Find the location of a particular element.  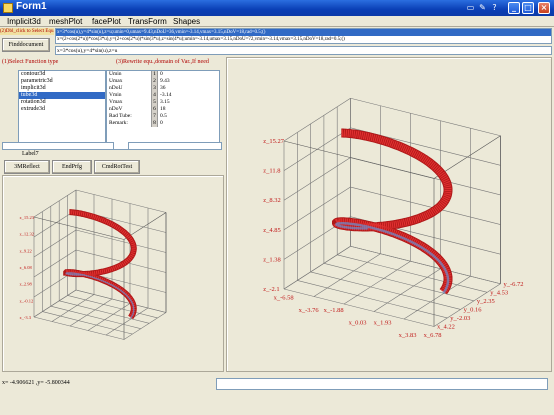

equation-hint-label: (2)Dbl_click to Select Equ. is located at coordinates (27, 31).